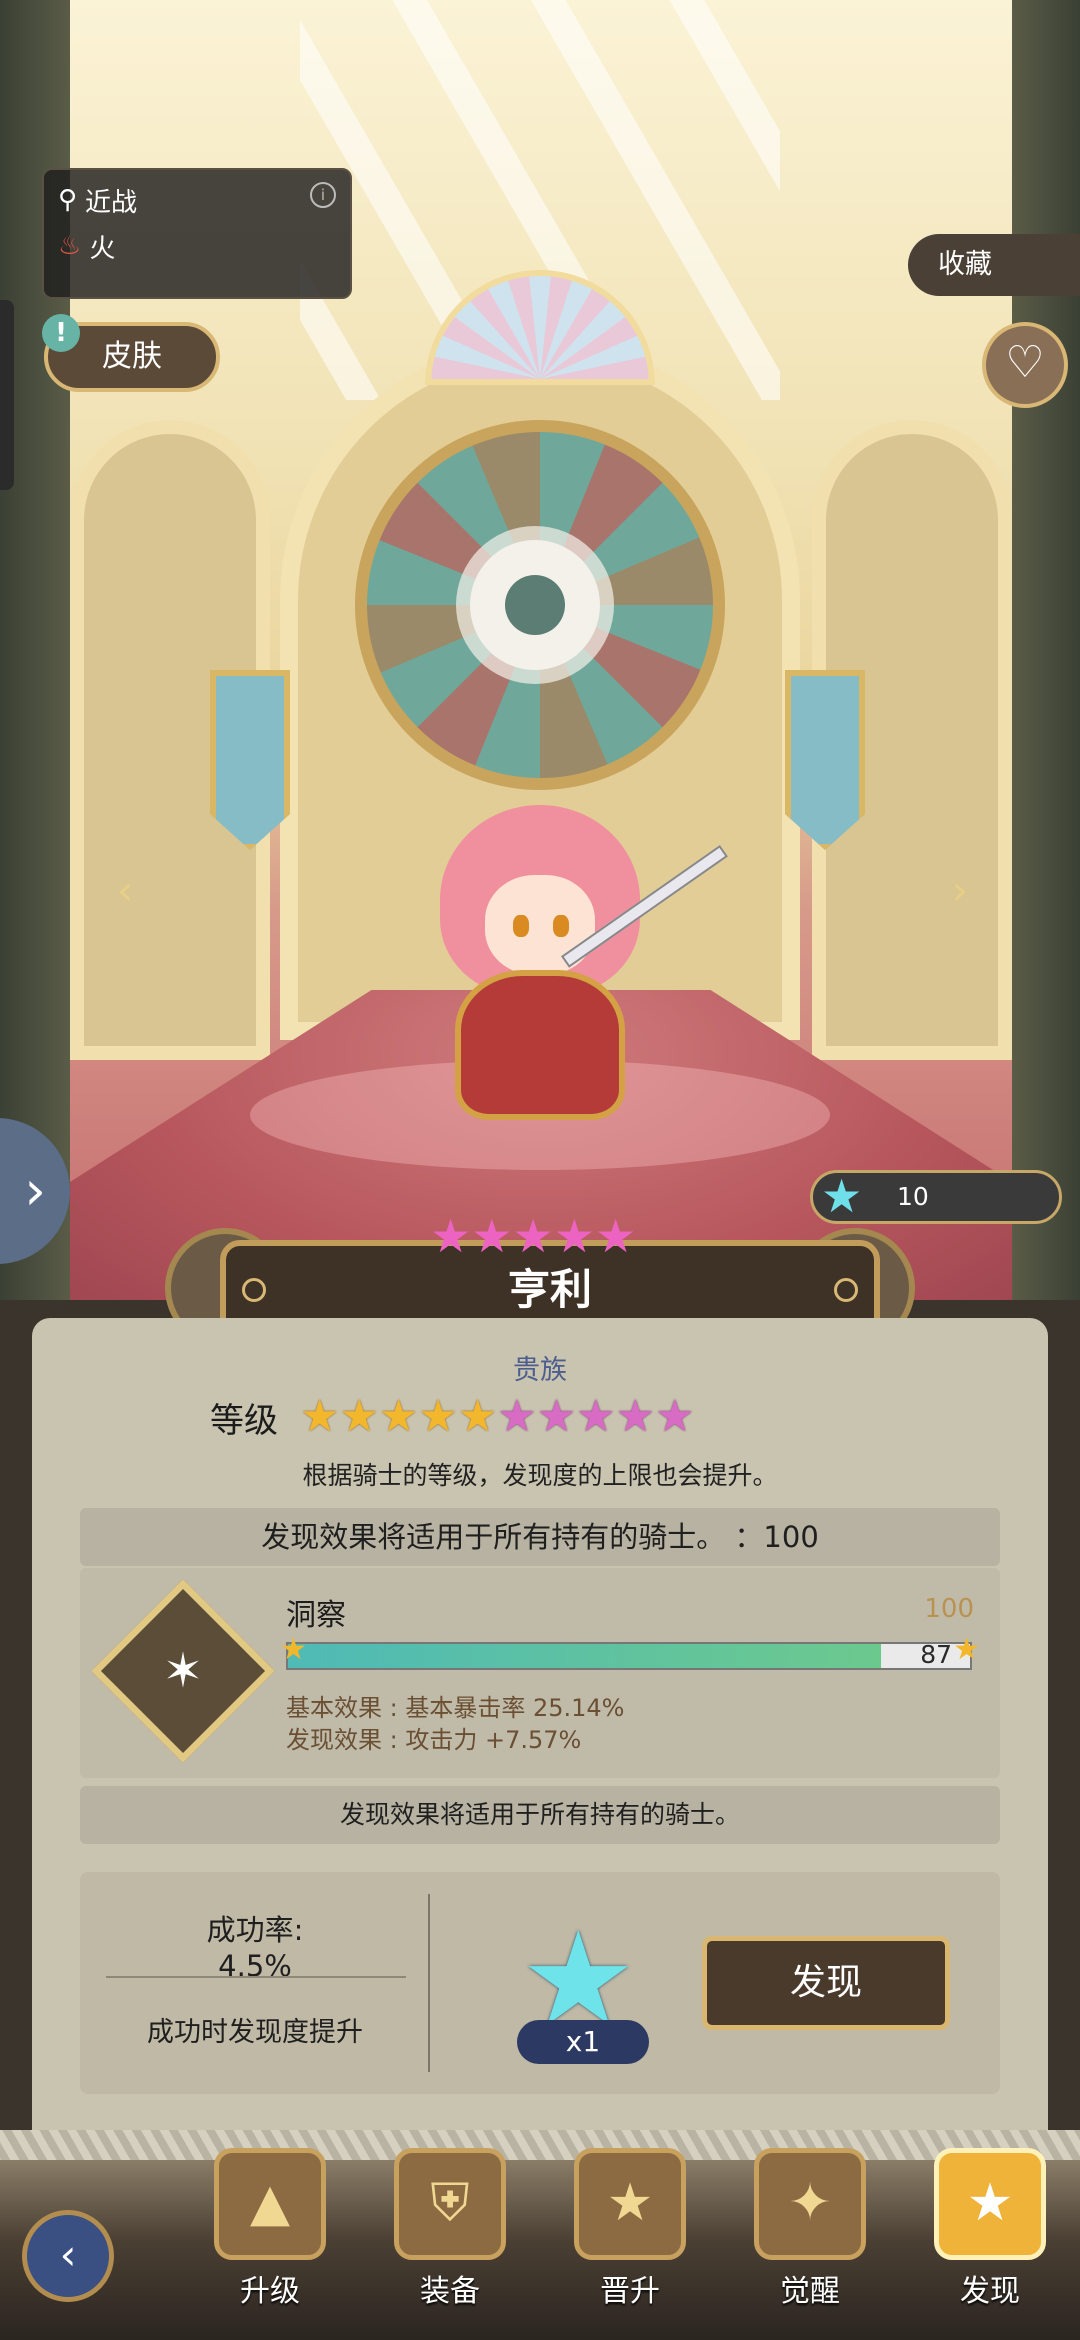  I want to click on hero-sprite, so click(564, 980).